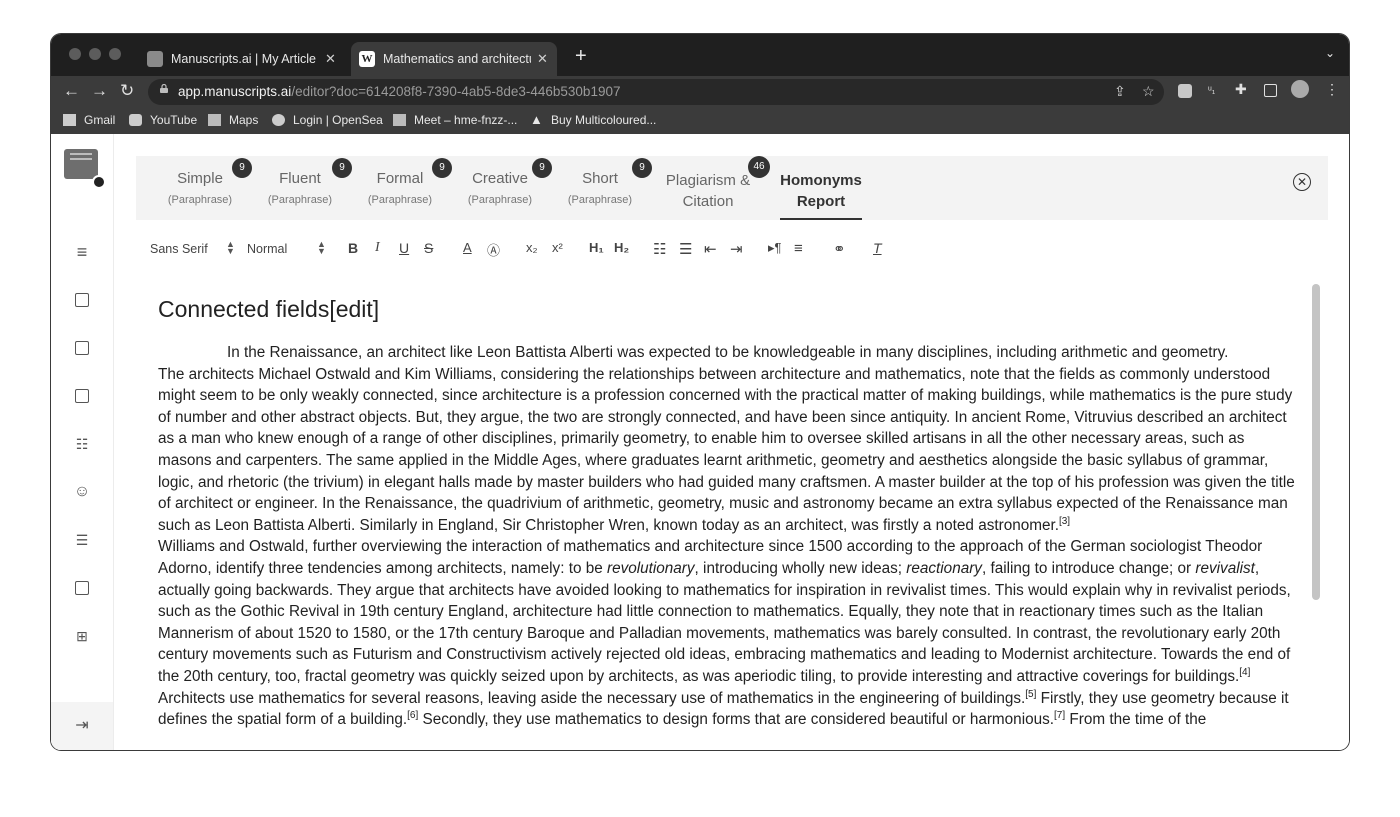  I want to click on side-panel-icon, so click(1270, 90).